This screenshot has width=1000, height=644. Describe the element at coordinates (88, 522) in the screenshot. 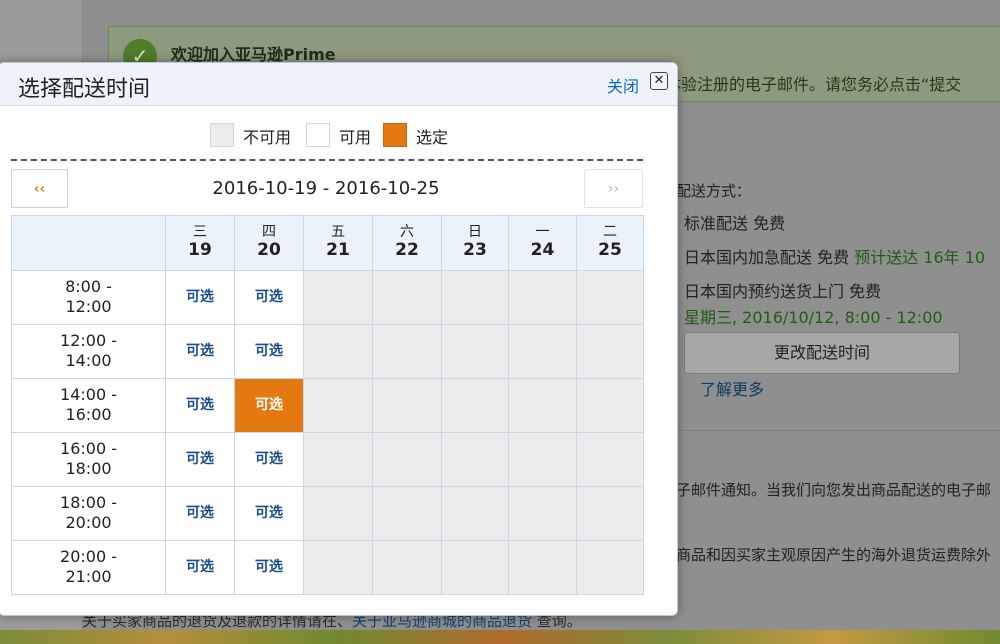

I see `slot-end: 20:00` at that location.